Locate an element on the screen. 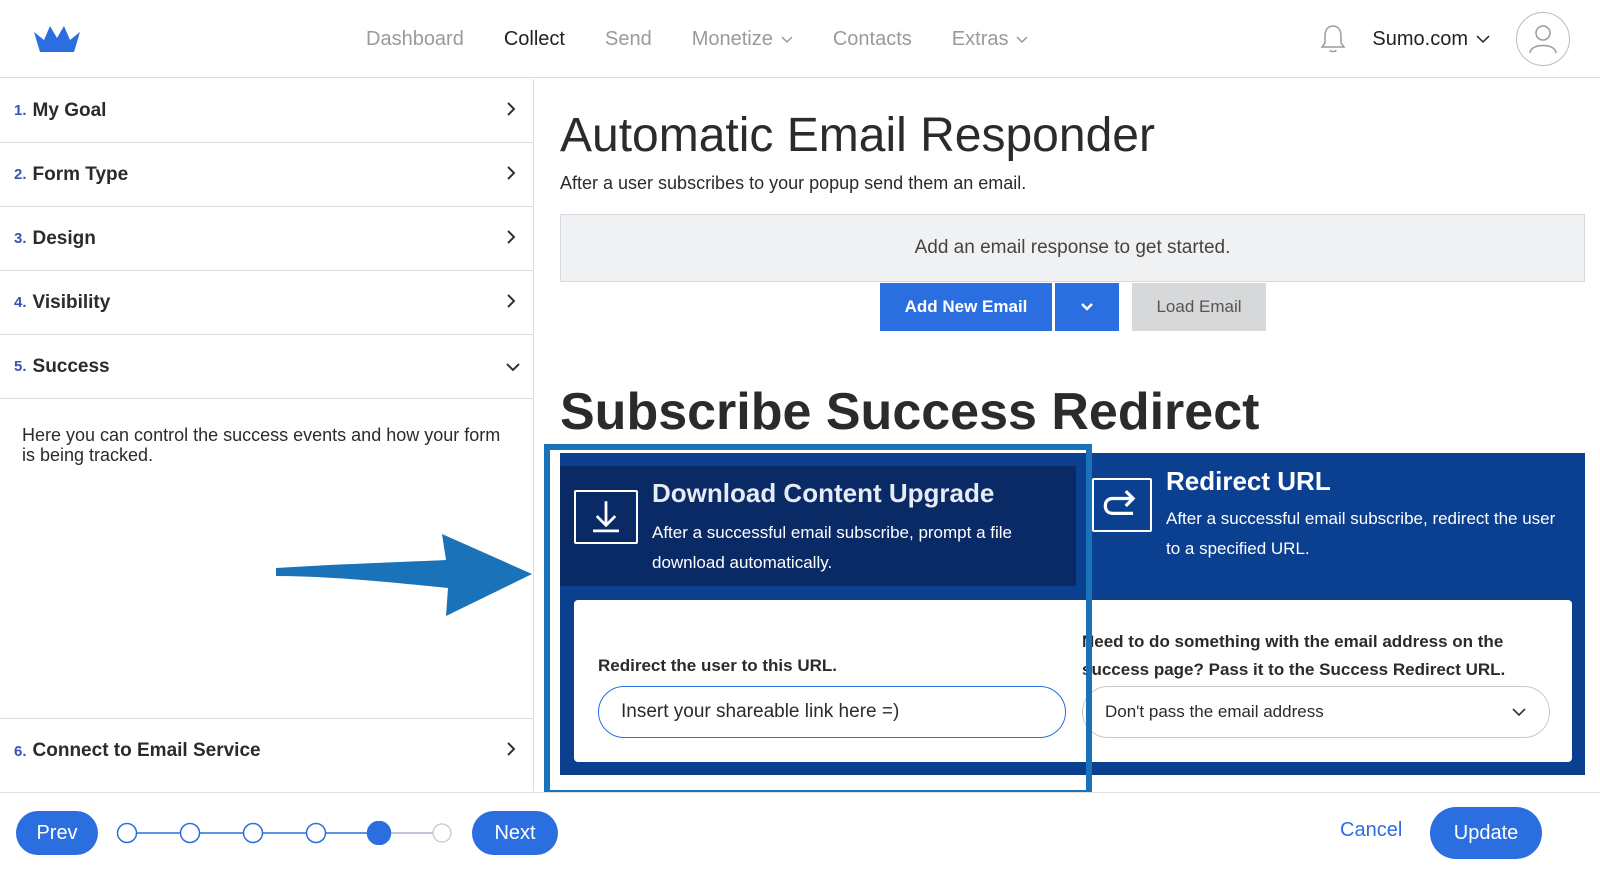 The width and height of the screenshot is (1600, 870). step-number: 4. is located at coordinates (20, 302).